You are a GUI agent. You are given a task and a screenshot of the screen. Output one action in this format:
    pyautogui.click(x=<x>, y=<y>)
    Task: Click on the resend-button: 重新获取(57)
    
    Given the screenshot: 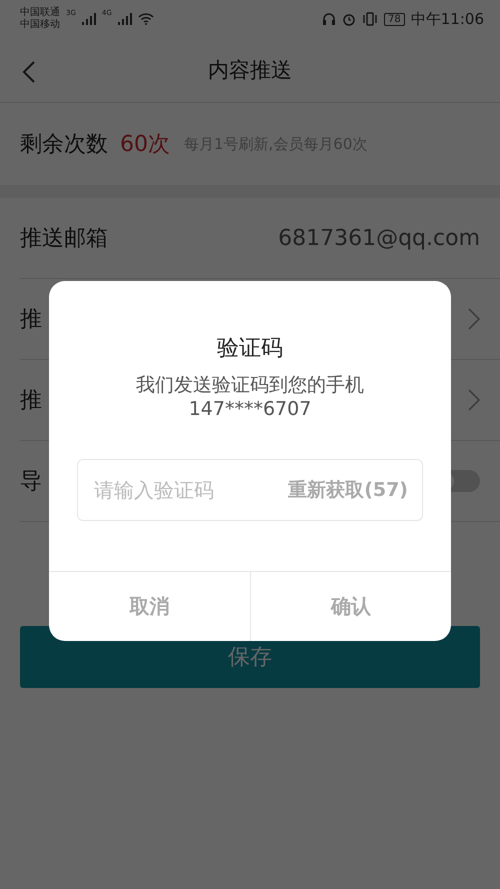 What is the action you would take?
    pyautogui.click(x=348, y=490)
    